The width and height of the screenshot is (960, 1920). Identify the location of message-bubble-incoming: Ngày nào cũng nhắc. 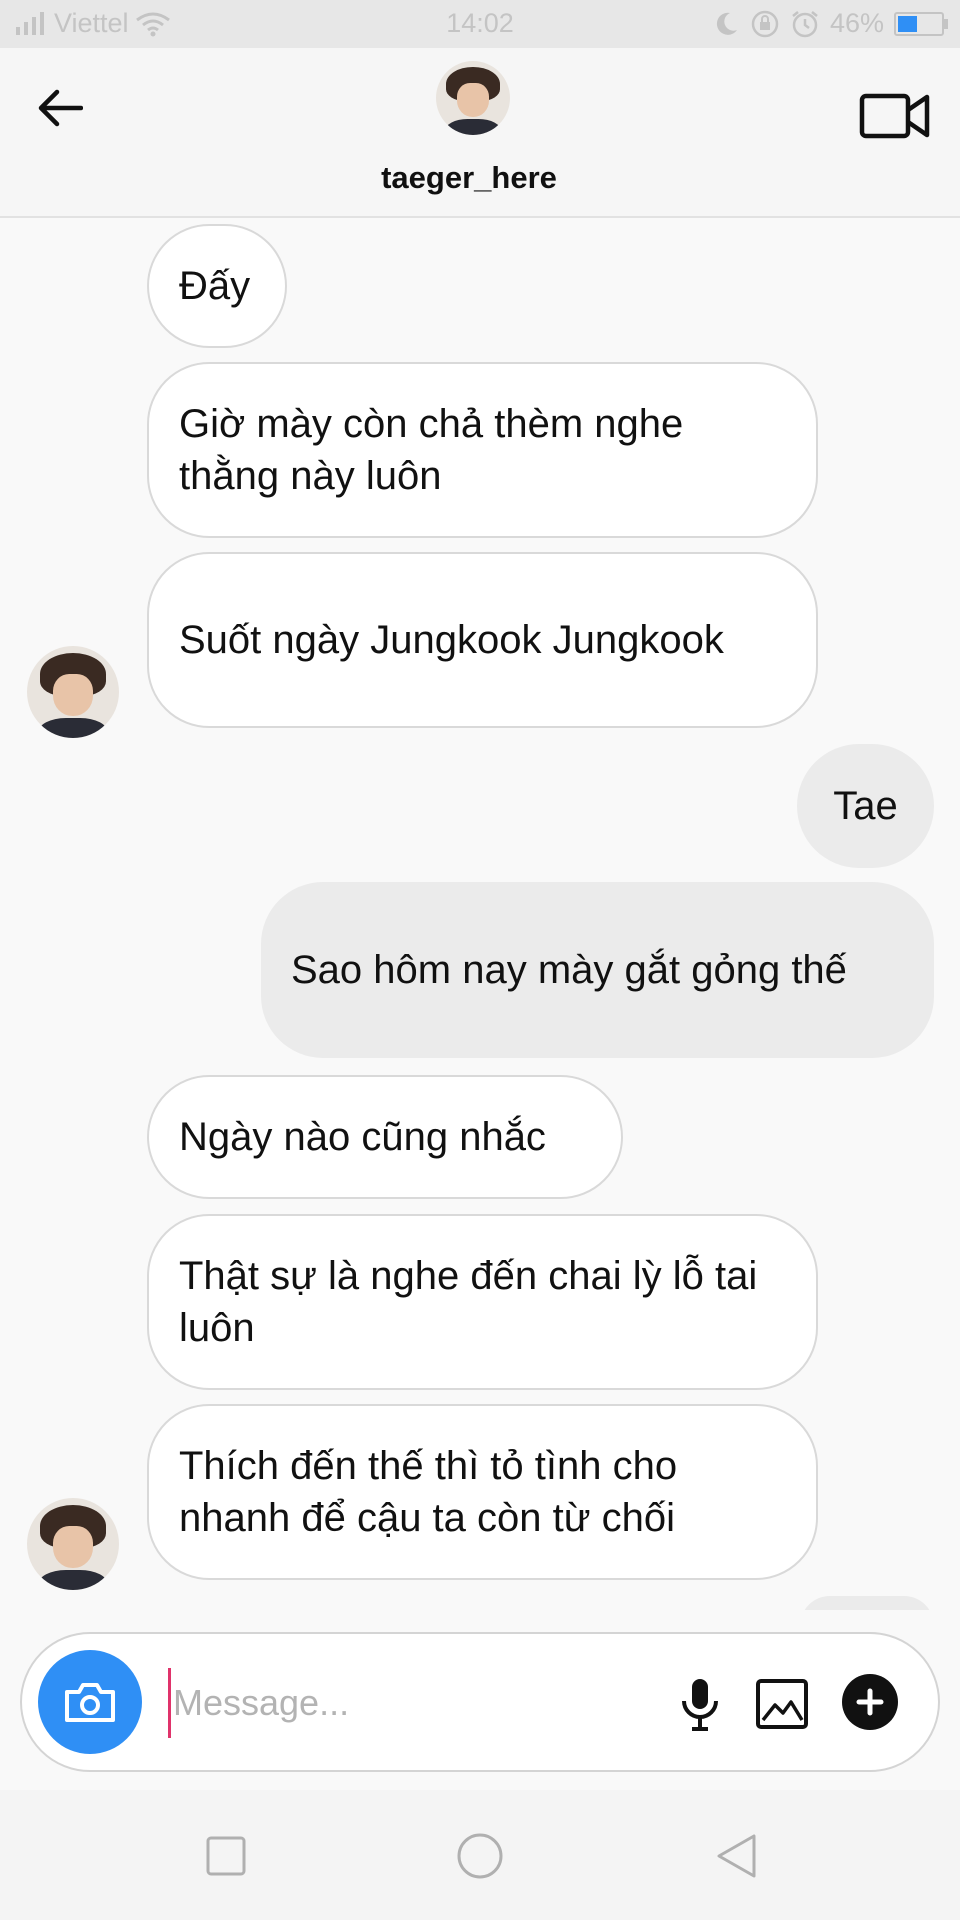
(385, 1137).